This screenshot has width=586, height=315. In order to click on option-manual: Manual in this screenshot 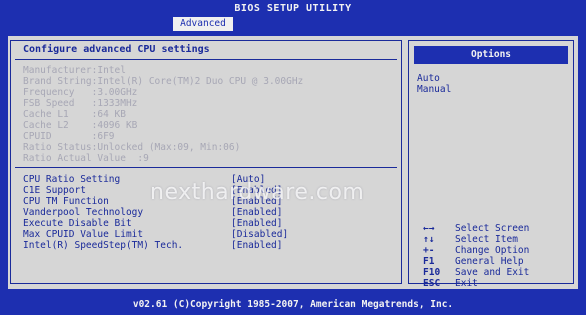, I will do `click(434, 89)`.